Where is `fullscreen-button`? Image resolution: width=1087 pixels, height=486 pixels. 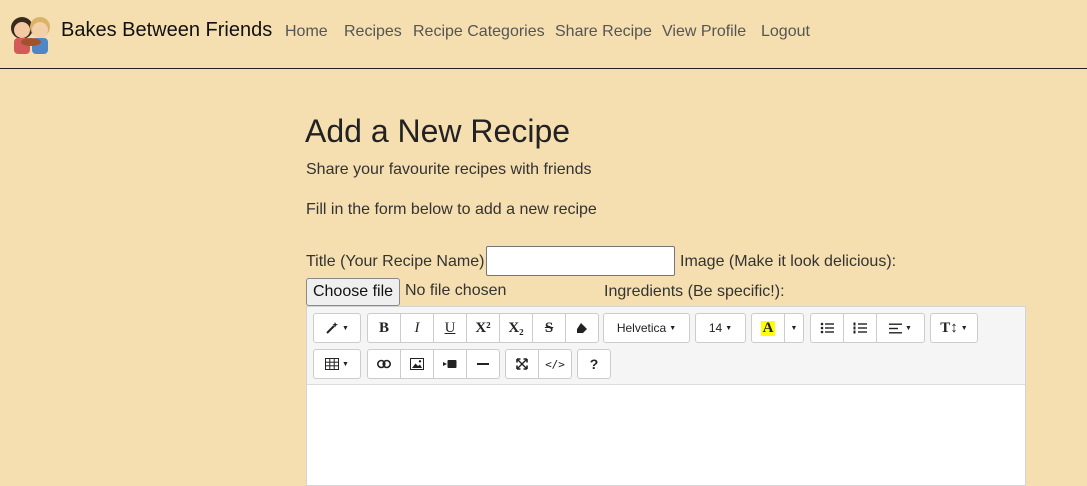
fullscreen-button is located at coordinates (522, 364).